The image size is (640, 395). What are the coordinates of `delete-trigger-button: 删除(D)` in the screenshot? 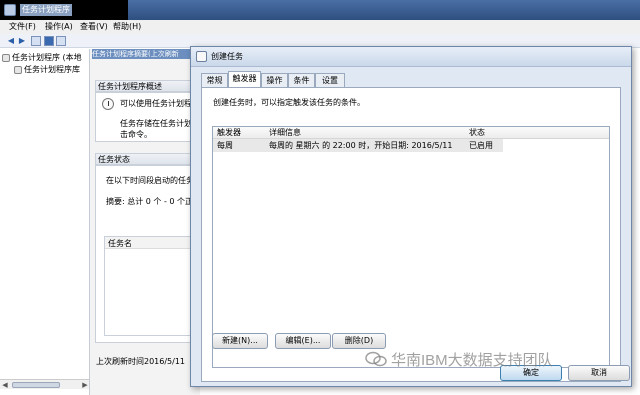 It's located at (359, 341).